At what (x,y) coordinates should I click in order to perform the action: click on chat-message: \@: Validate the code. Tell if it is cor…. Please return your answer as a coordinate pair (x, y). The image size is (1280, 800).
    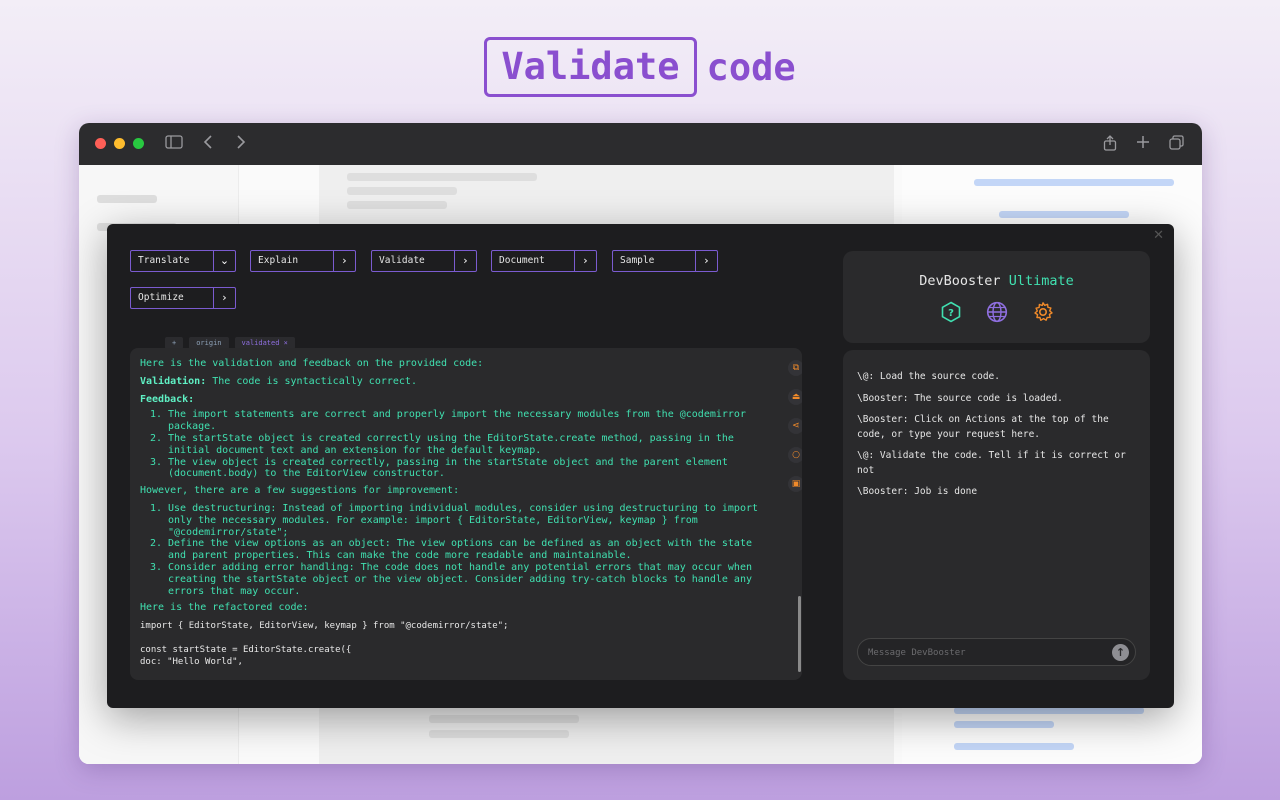
    Looking at the image, I should click on (991, 463).